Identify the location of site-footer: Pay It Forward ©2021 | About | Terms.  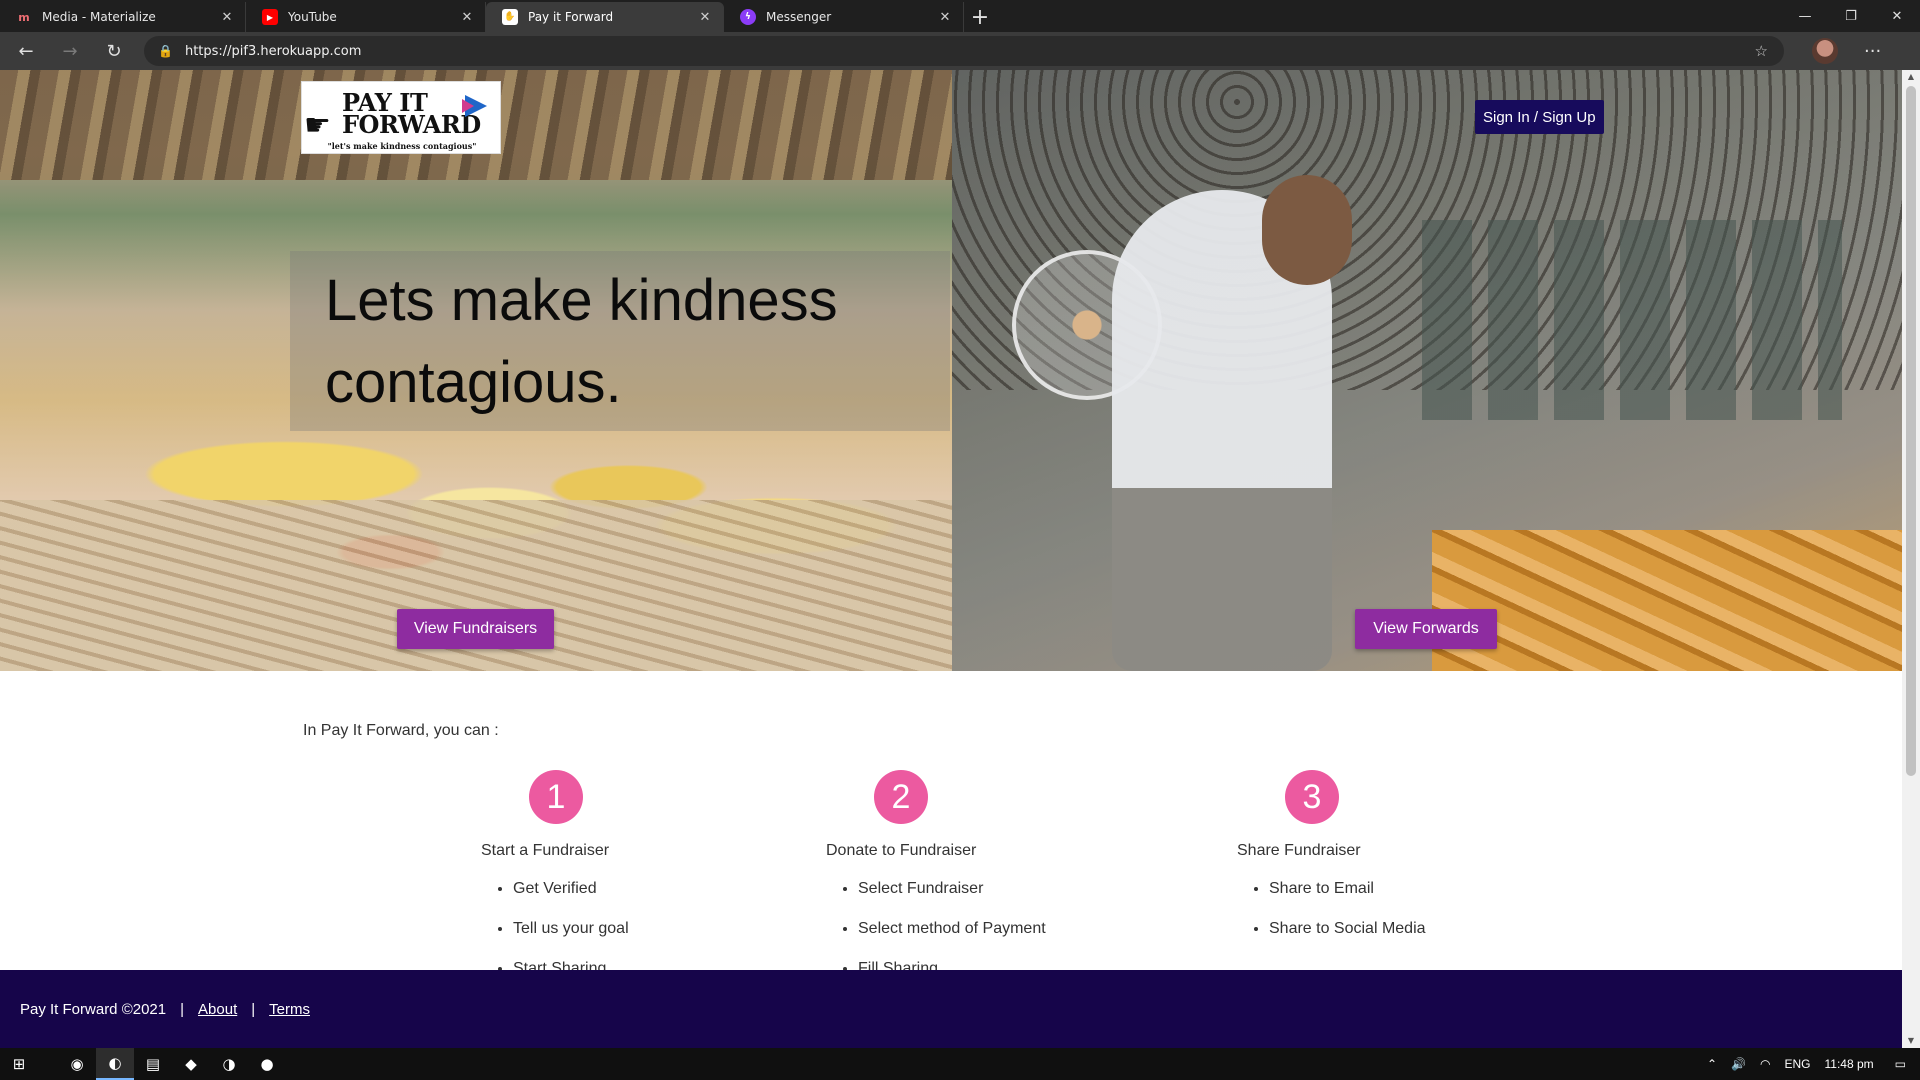
(951, 1009).